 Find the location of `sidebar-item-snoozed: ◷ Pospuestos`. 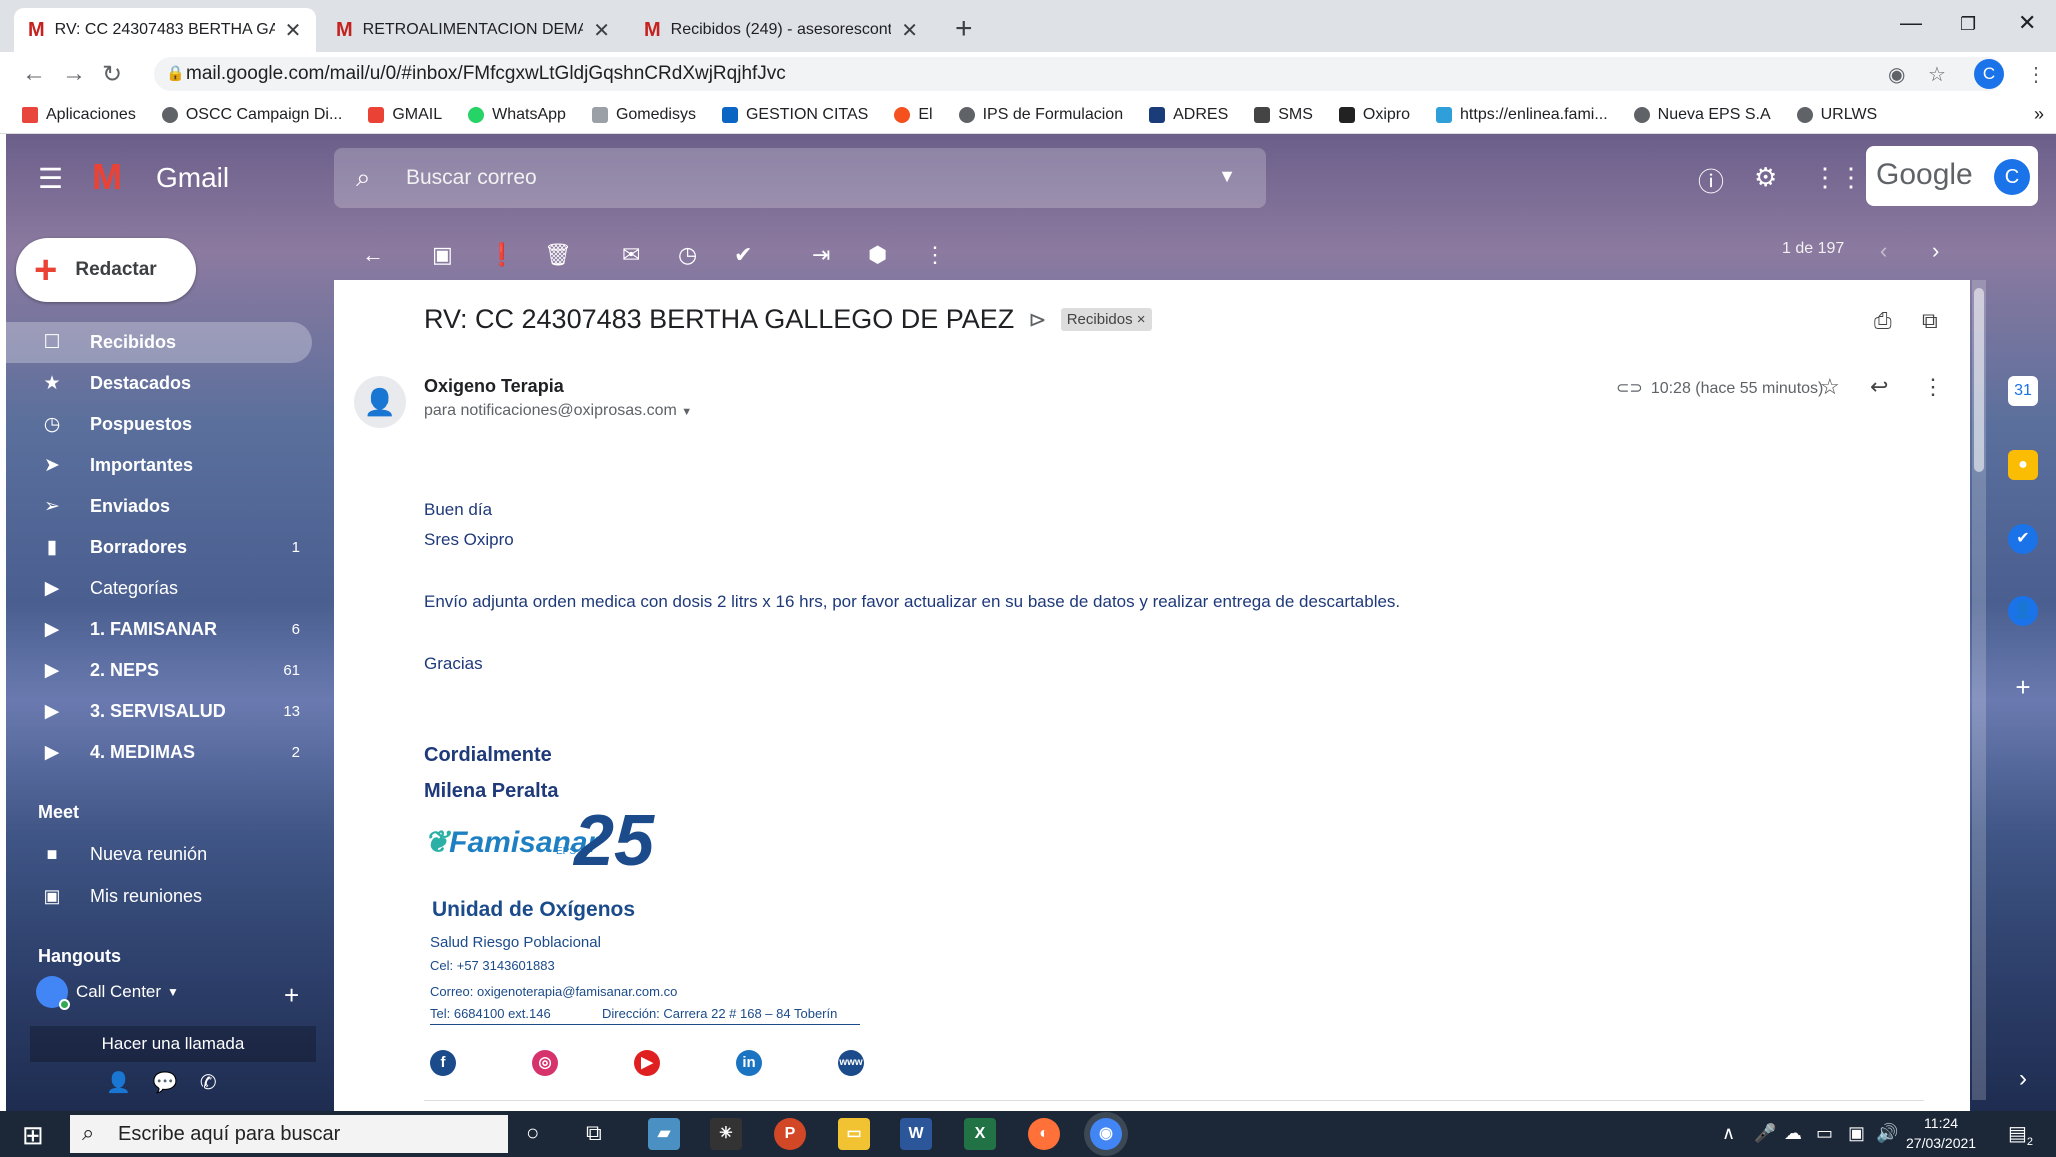

sidebar-item-snoozed: ◷ Pospuestos is located at coordinates (171, 424).